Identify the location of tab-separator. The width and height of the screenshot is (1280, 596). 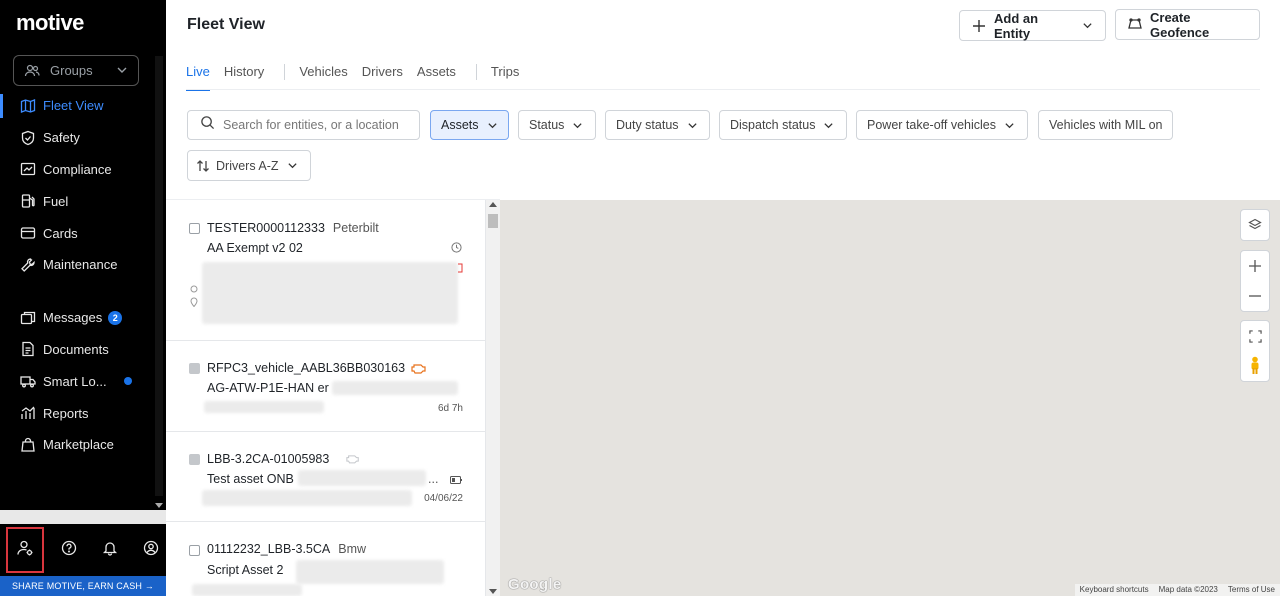
(476, 72).